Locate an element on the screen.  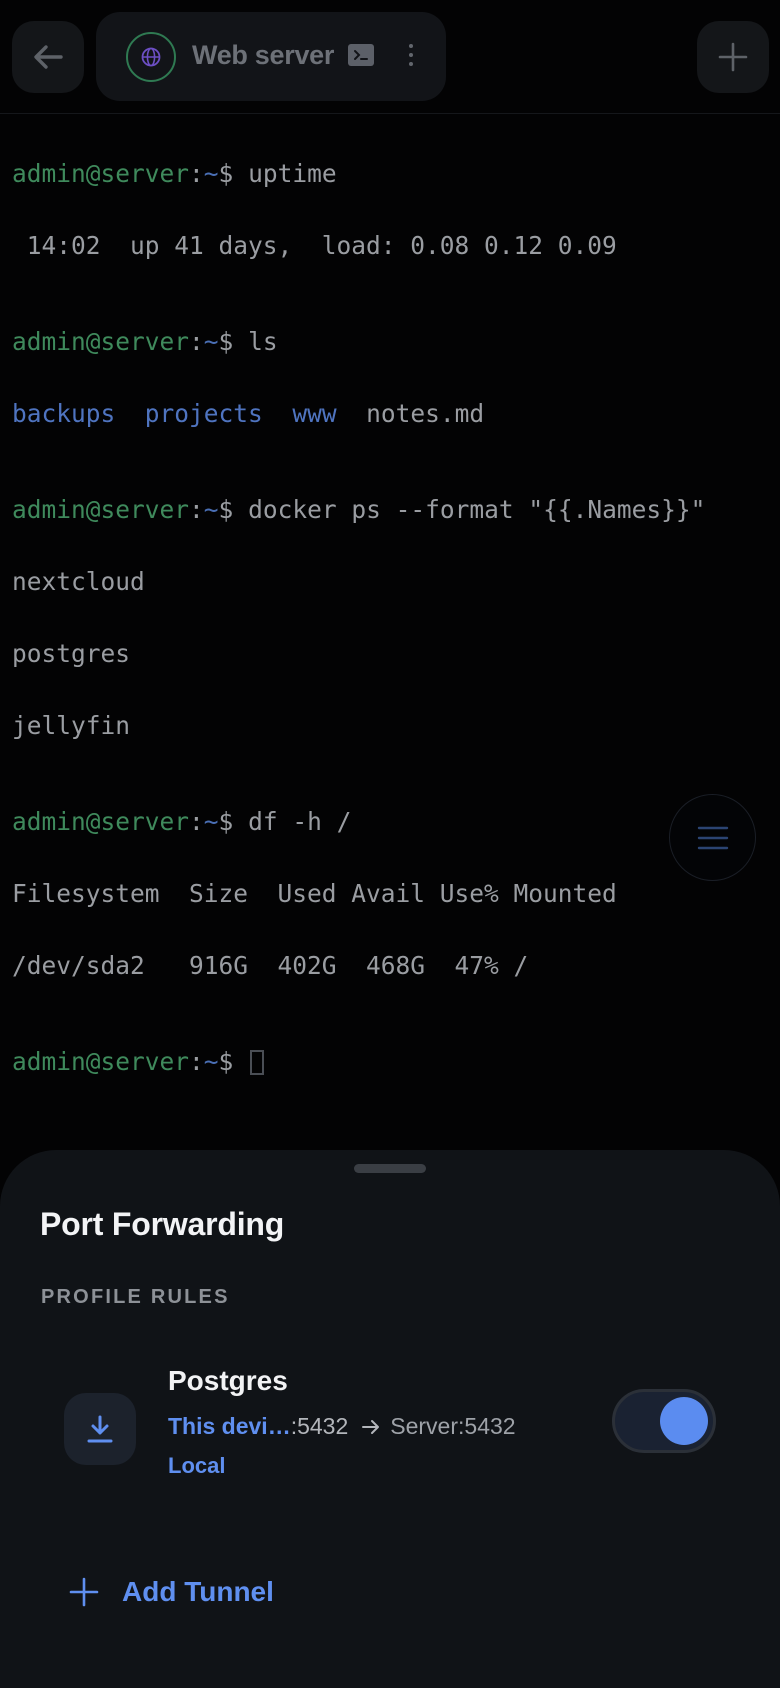
terminal-line: admin@server:~$ uptime is located at coordinates (174, 173).